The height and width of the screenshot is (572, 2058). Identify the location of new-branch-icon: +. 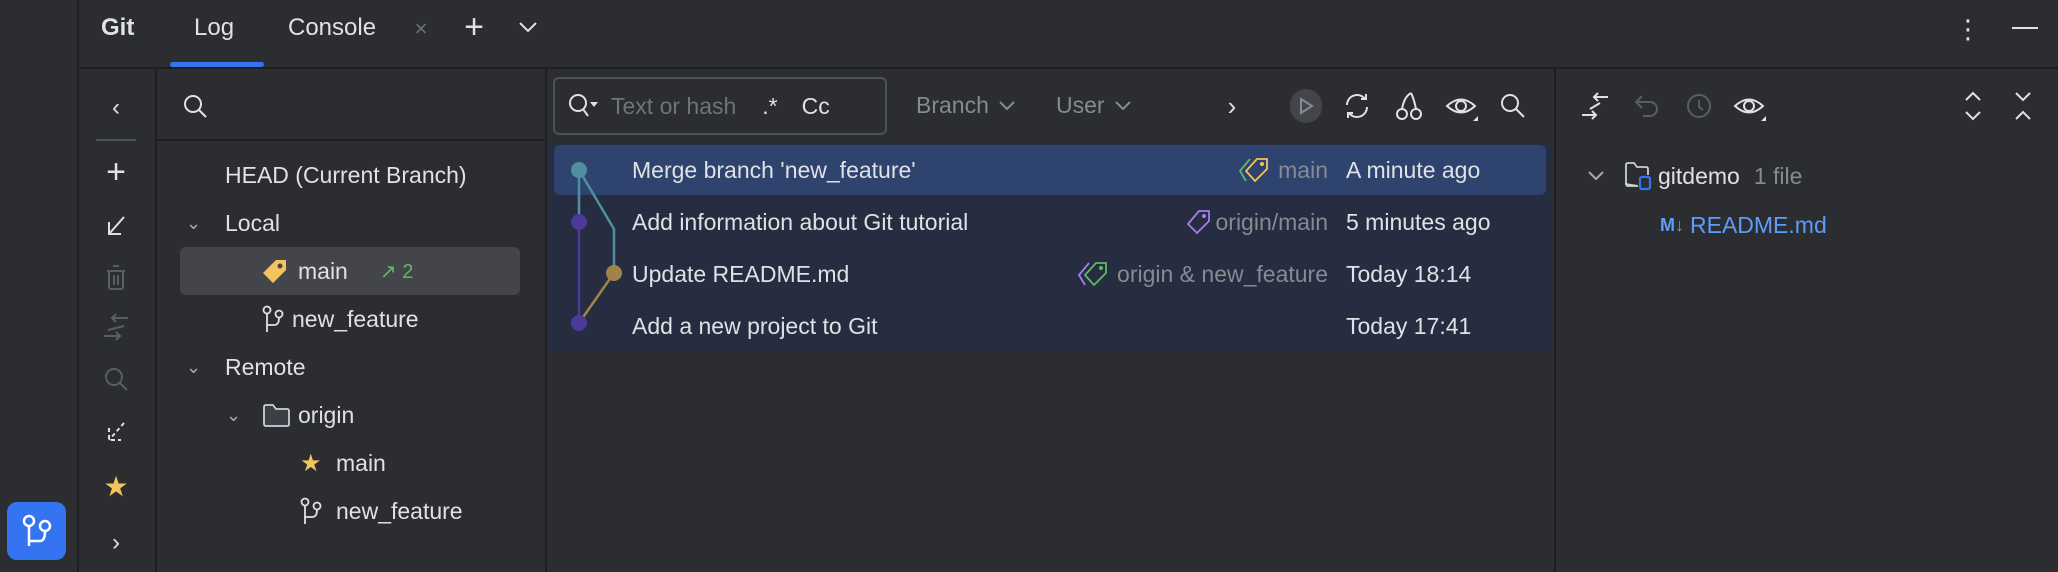
(116, 172).